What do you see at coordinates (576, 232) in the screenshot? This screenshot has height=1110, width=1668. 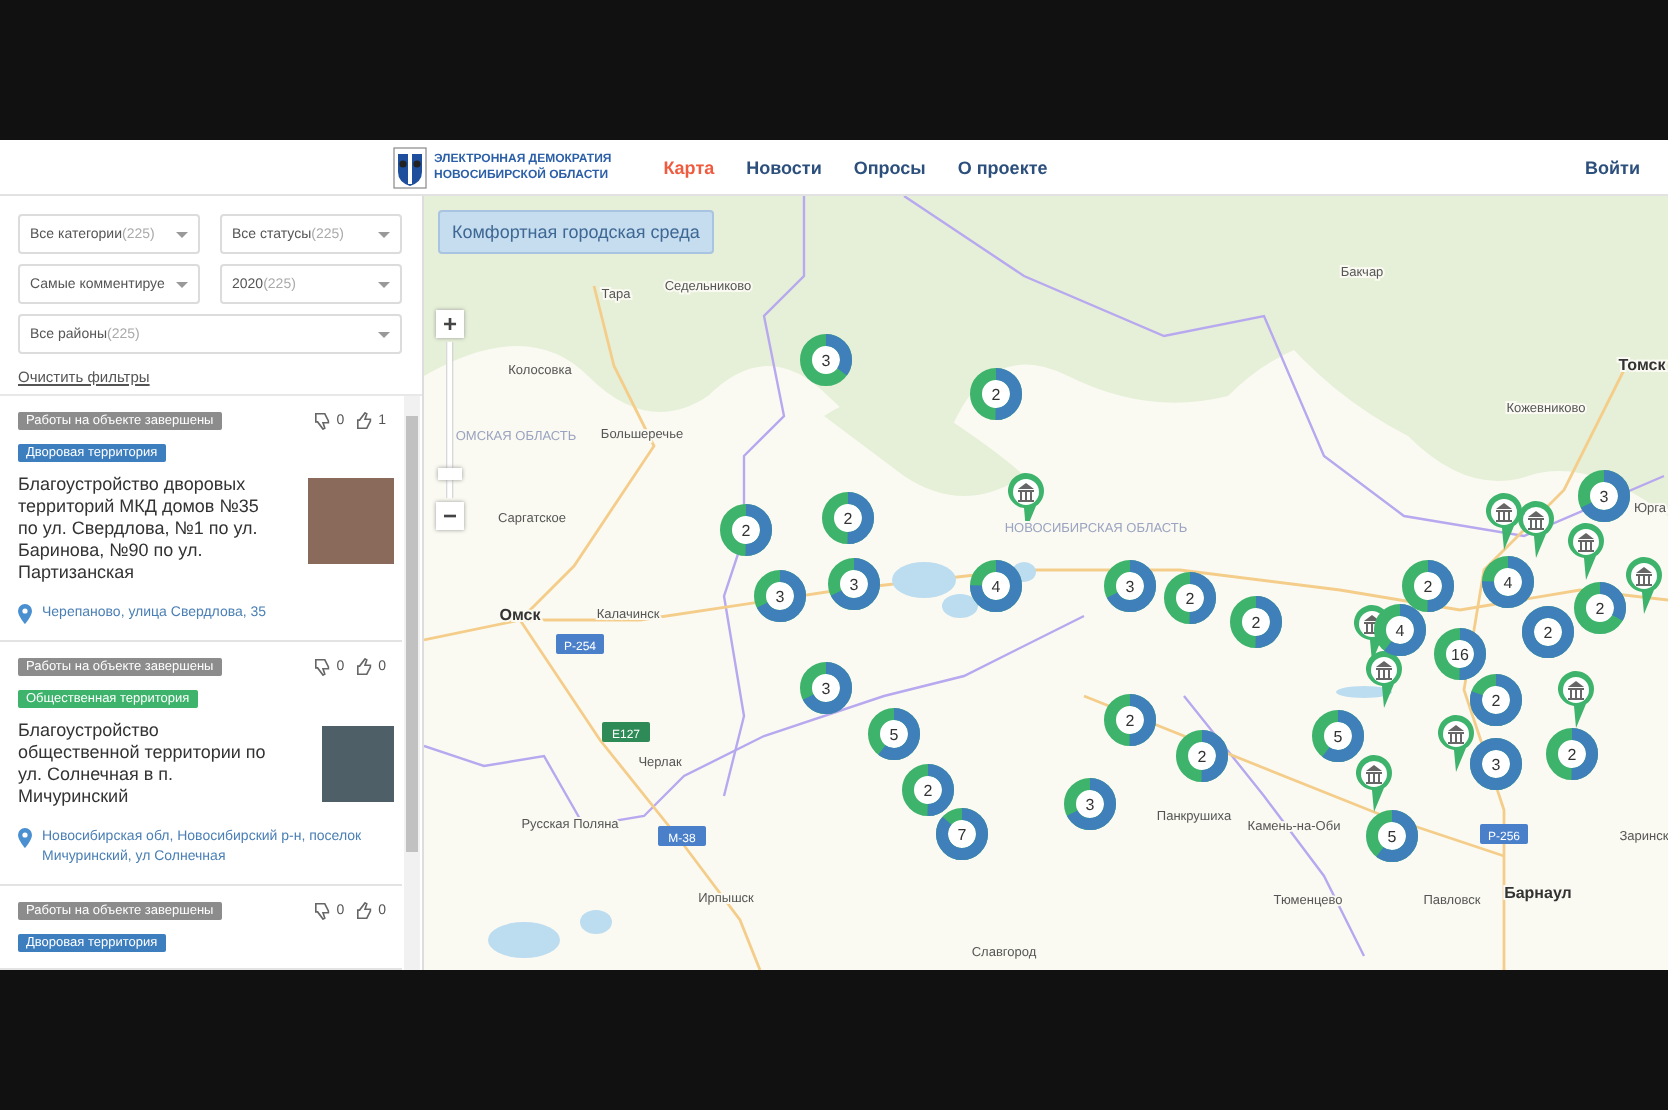 I see `layer-button: Комфортная городская среда` at bounding box center [576, 232].